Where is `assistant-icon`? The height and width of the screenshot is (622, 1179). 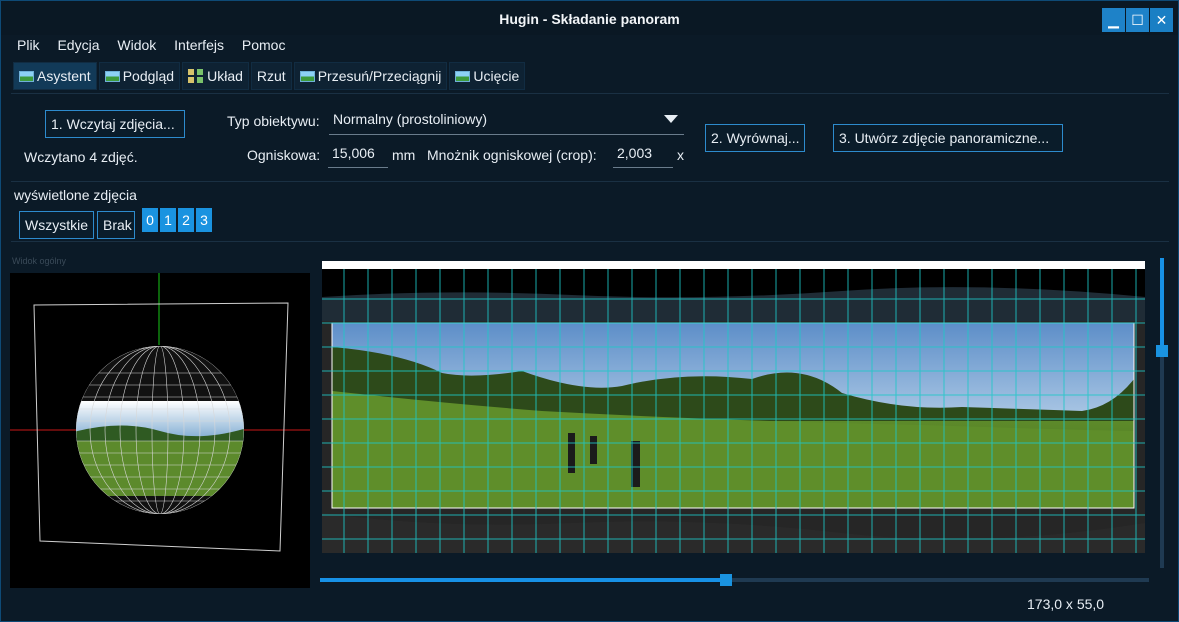
assistant-icon is located at coordinates (26, 76).